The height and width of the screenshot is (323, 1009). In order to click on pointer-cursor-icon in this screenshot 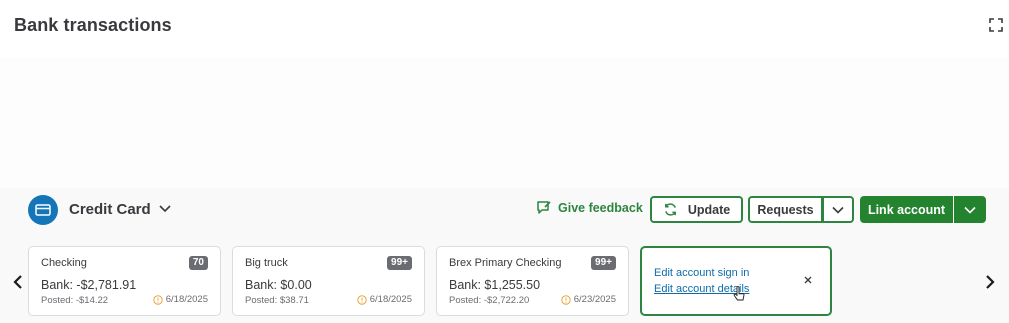, I will do `click(739, 293)`.